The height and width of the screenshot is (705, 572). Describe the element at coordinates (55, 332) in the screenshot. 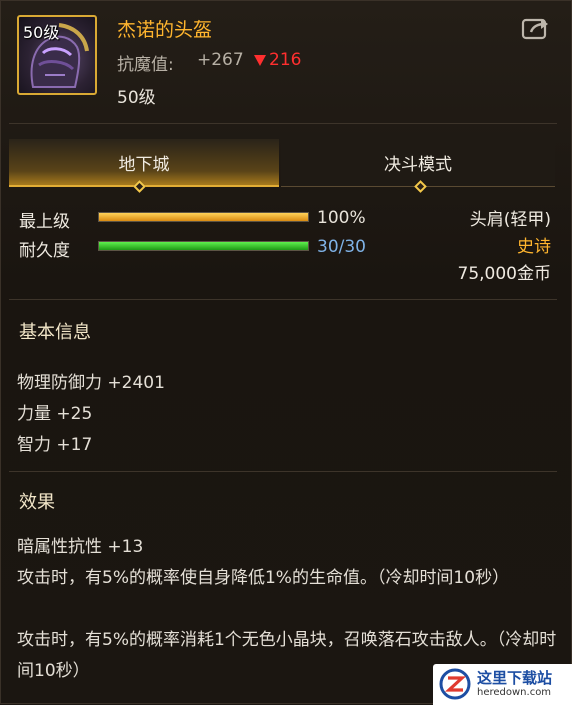

I see `basic-info-title: 基本信息` at that location.